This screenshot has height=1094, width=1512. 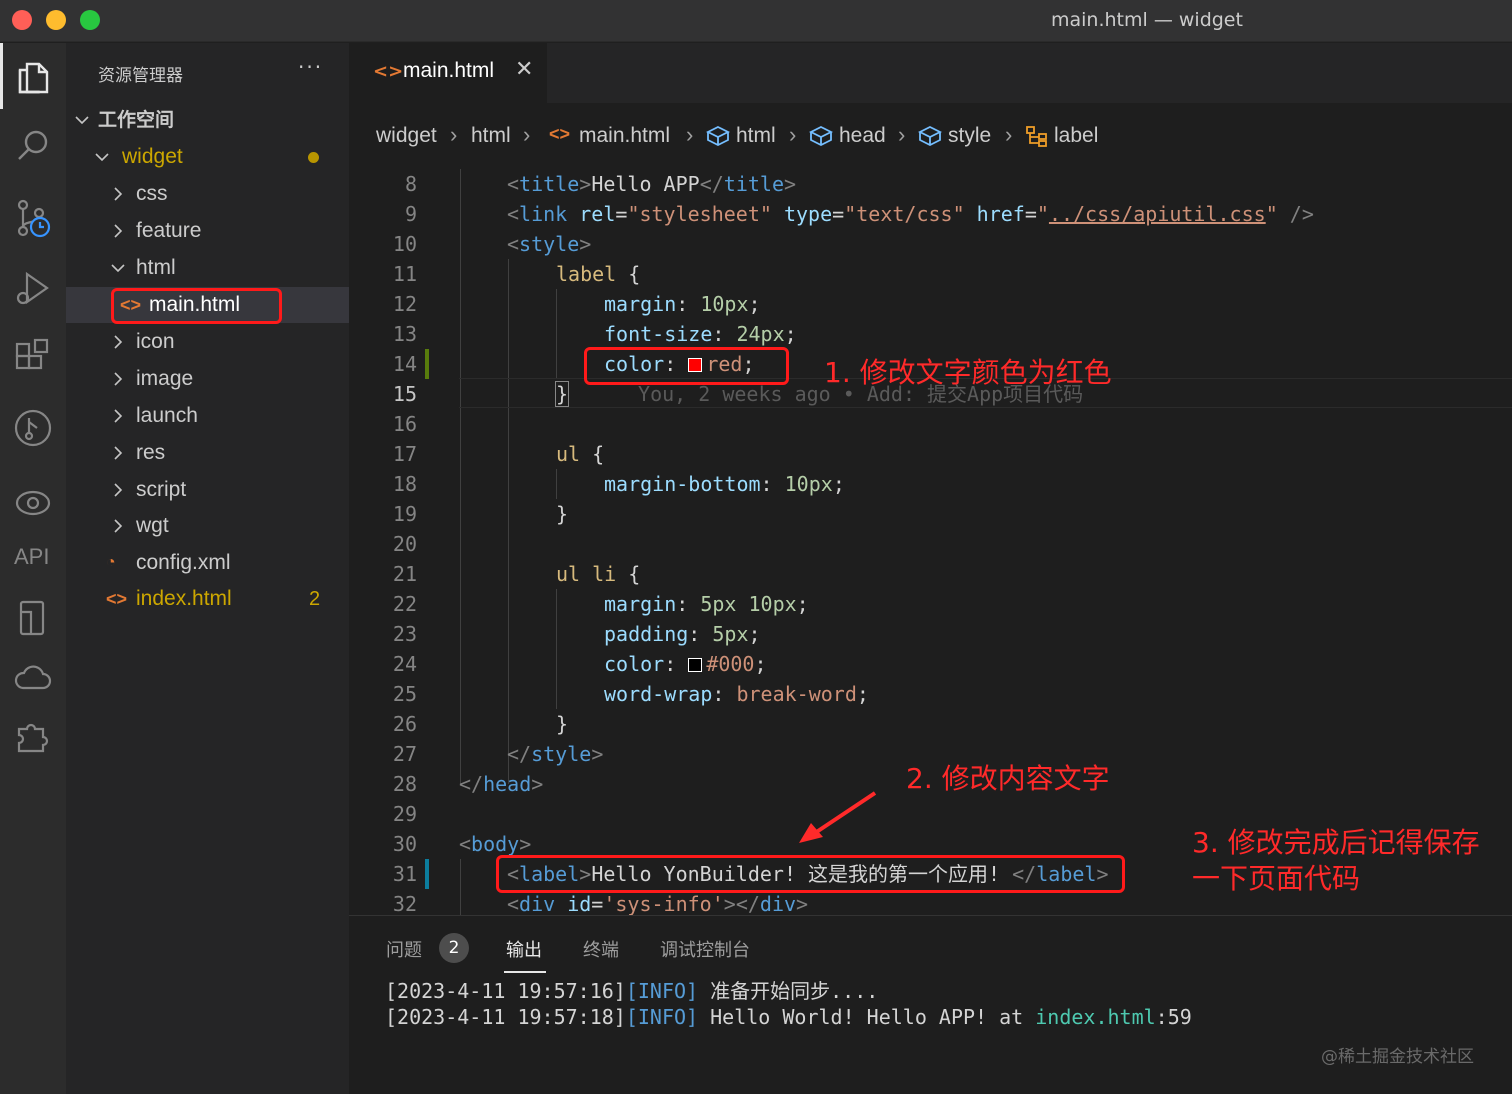 What do you see at coordinates (404, 949) in the screenshot?
I see `tab-problems: 问题` at bounding box center [404, 949].